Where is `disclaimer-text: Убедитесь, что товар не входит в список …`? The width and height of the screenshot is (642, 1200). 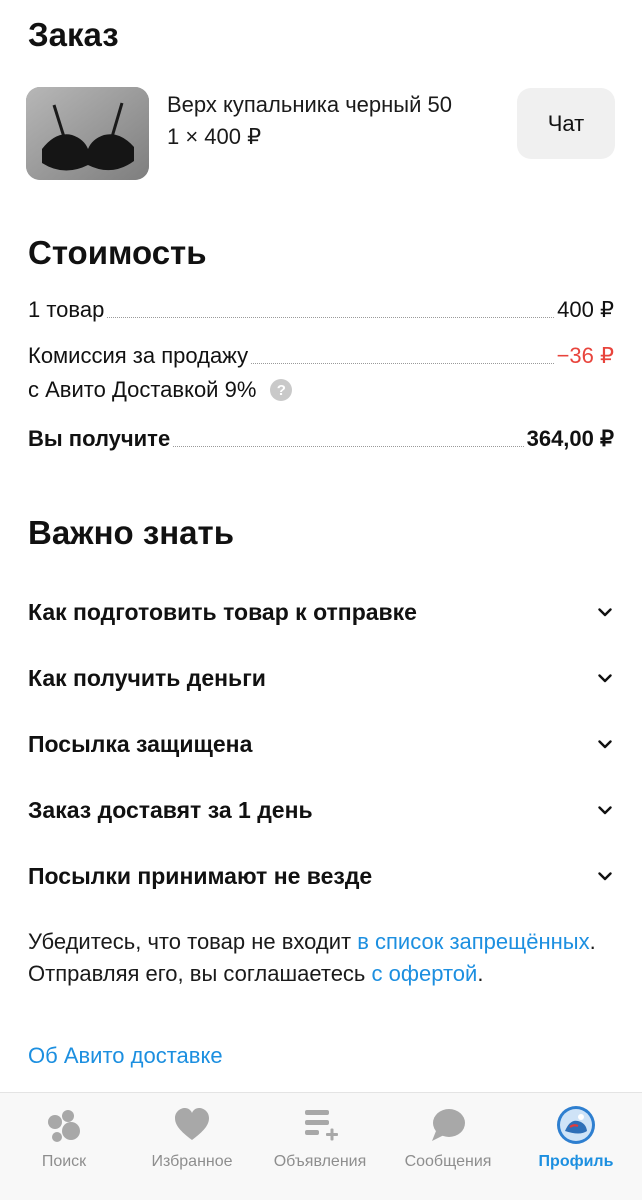
disclaimer-text: Убедитесь, что товар не входит в список … is located at coordinates (318, 958).